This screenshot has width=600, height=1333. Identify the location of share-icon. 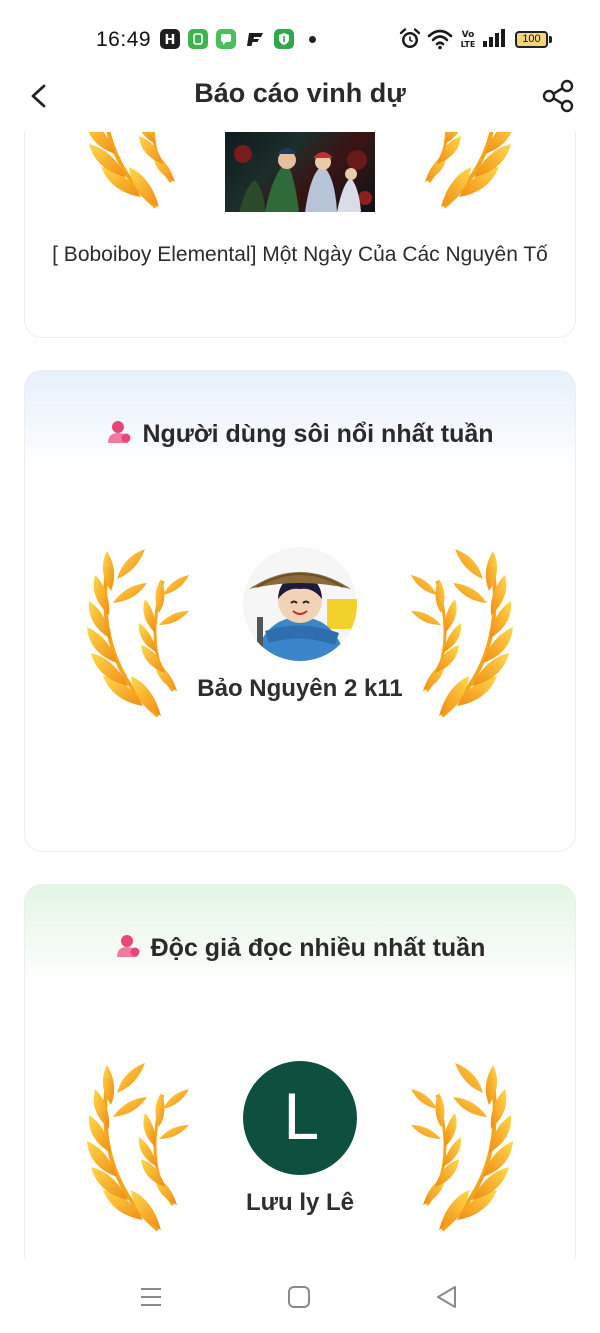
(558, 96).